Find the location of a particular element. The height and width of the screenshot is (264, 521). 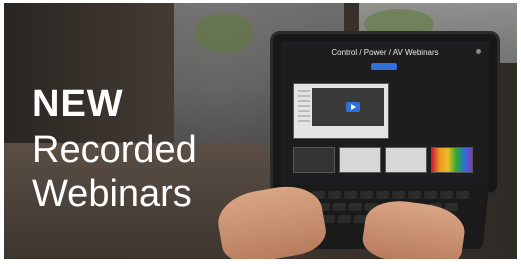

headline-webinars: Webinars is located at coordinates (112, 194).